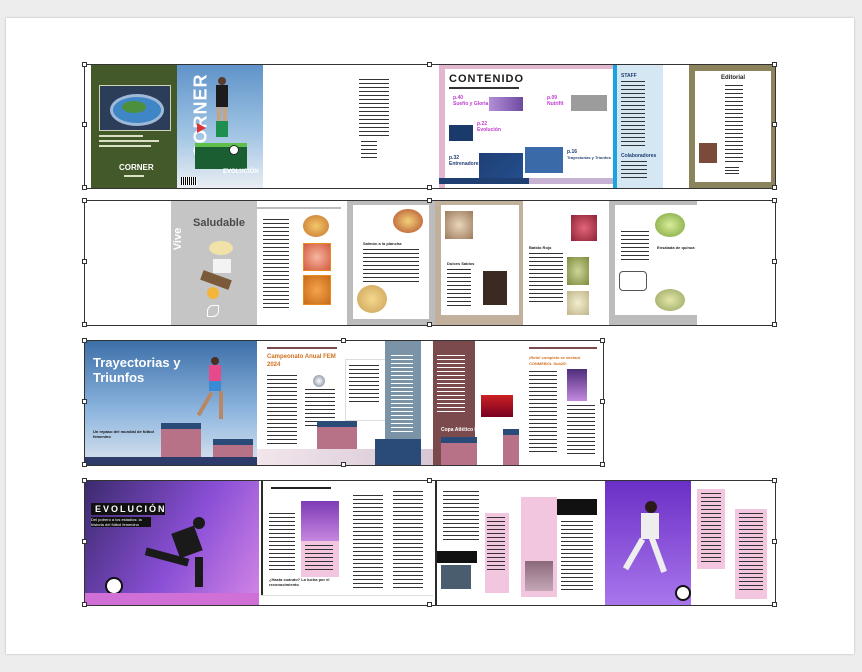 The width and height of the screenshot is (862, 672). I want to click on leaf-icon, so click(213, 311).